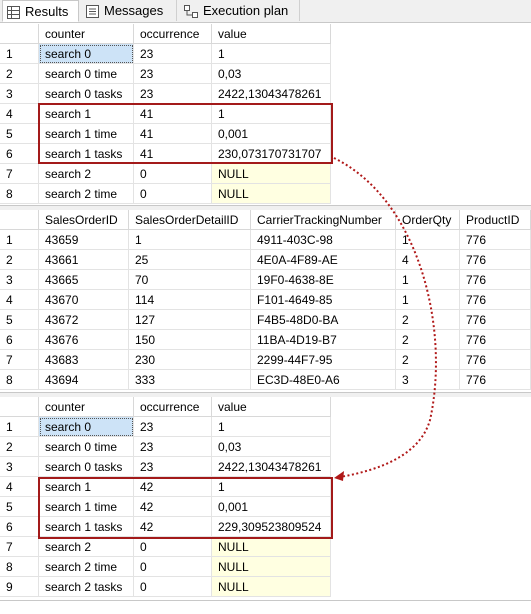 Image resolution: width=531 pixels, height=614 pixels. I want to click on table-row: 8 search 2 time 0 NULL, so click(265, 194).